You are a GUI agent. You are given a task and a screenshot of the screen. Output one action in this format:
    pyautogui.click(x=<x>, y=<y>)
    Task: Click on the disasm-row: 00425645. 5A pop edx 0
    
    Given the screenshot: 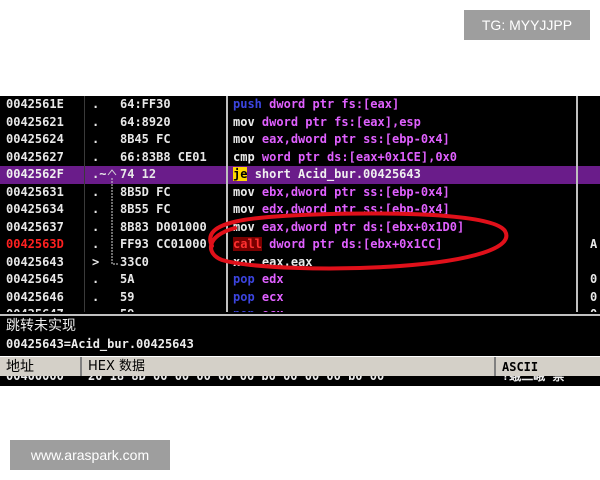 What is the action you would take?
    pyautogui.click(x=300, y=280)
    